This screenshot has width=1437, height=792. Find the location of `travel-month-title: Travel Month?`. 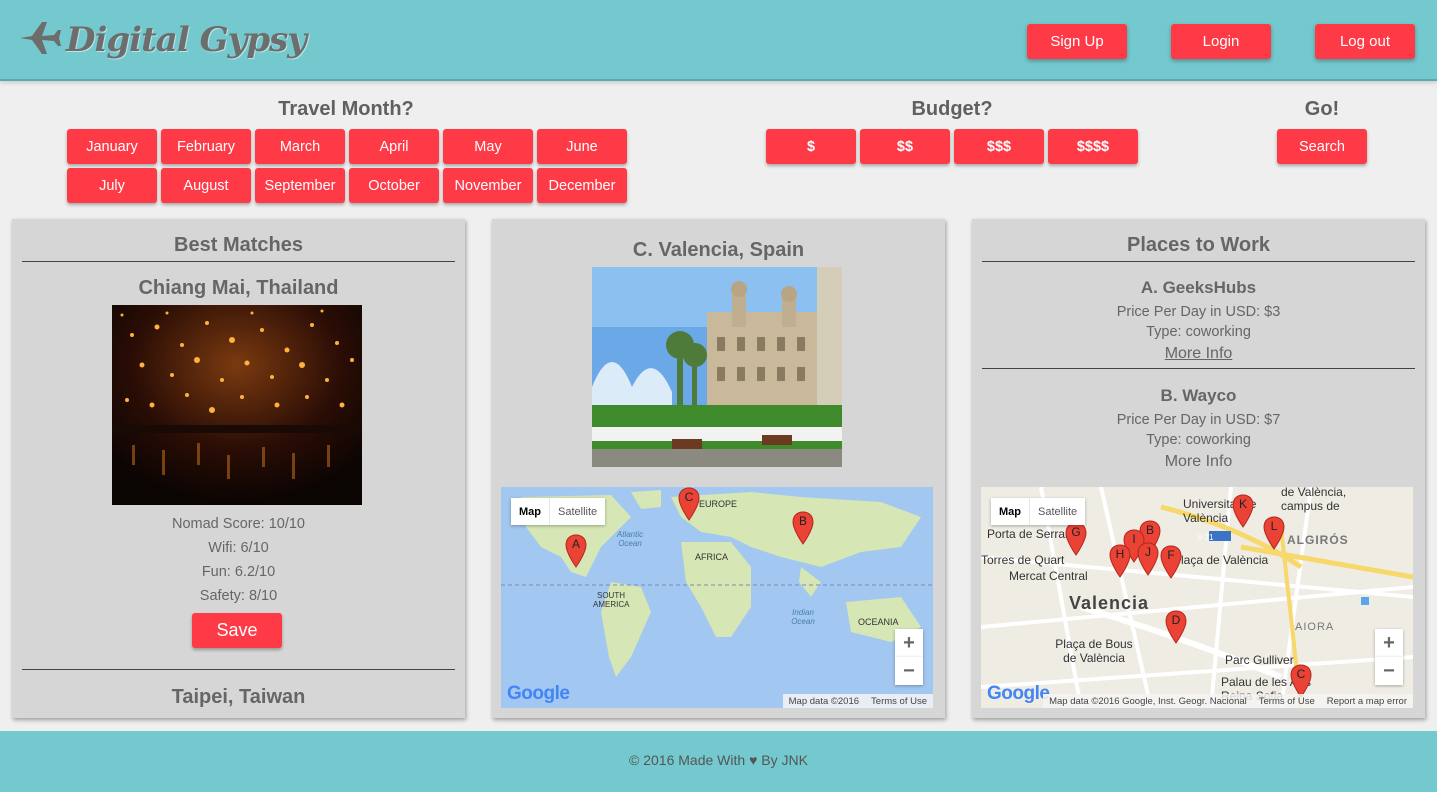

travel-month-title: Travel Month? is located at coordinates (346, 109).